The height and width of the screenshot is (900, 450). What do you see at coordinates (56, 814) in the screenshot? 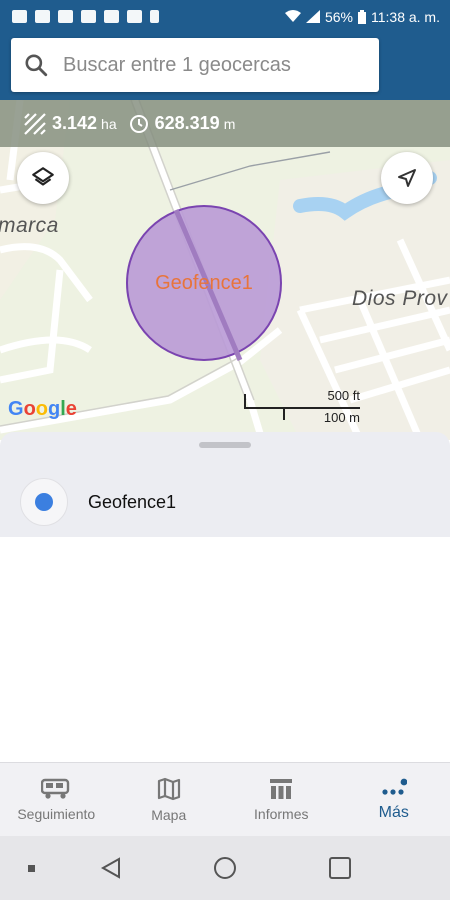
I see `nav-label: Seguimiento` at bounding box center [56, 814].